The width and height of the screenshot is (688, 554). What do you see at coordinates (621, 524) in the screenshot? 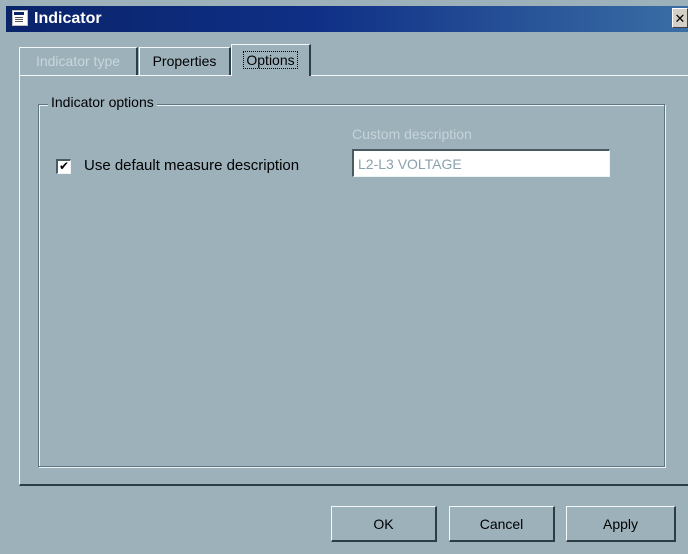
I see `apply-button: Apply` at bounding box center [621, 524].